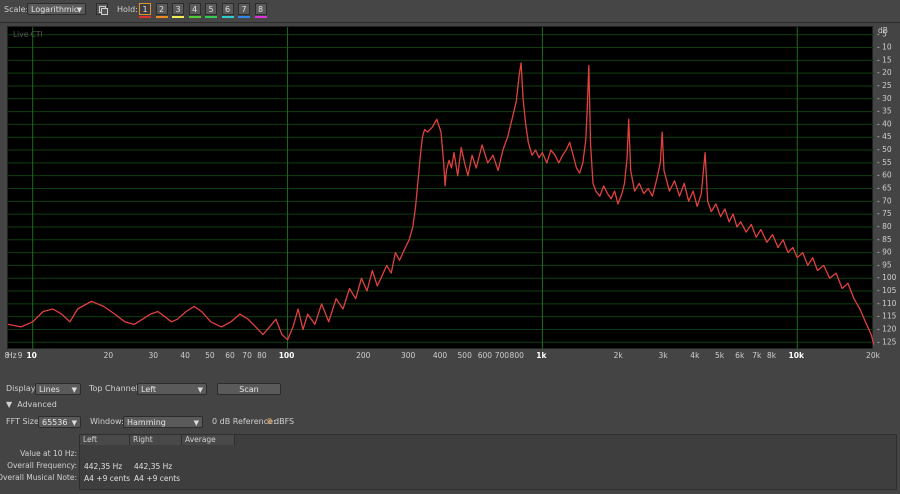 This screenshot has height=494, width=900. Describe the element at coordinates (56, 9) in the screenshot. I see `scale-dropdown: Logarithmic ▼` at that location.